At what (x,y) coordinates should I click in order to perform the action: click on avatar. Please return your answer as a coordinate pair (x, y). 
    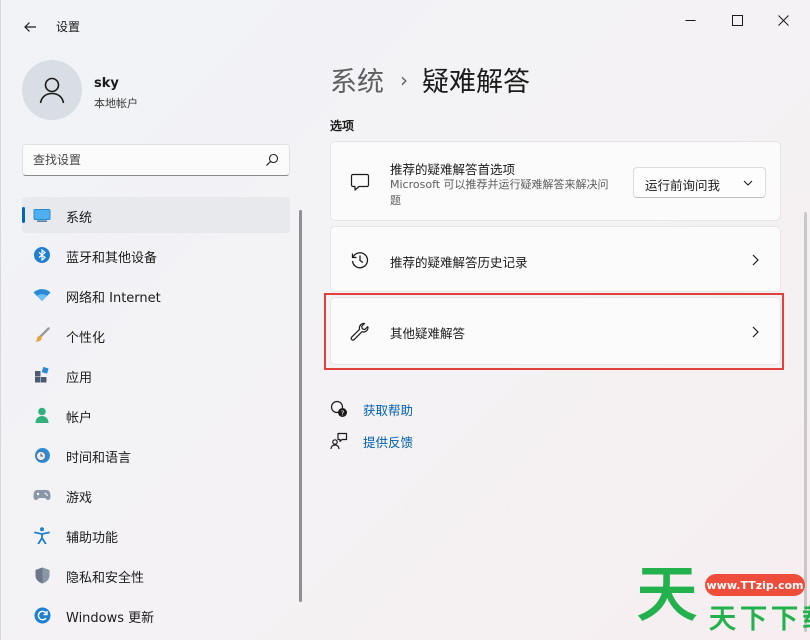
    Looking at the image, I should click on (52, 90).